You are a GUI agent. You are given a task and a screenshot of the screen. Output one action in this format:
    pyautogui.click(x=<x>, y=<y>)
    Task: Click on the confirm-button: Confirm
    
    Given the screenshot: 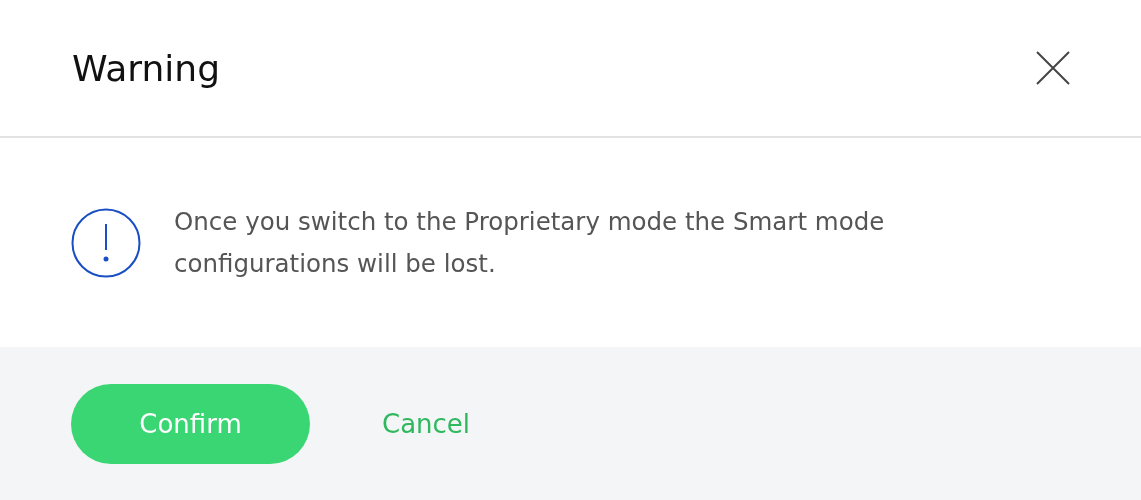 What is the action you would take?
    pyautogui.click(x=190, y=423)
    